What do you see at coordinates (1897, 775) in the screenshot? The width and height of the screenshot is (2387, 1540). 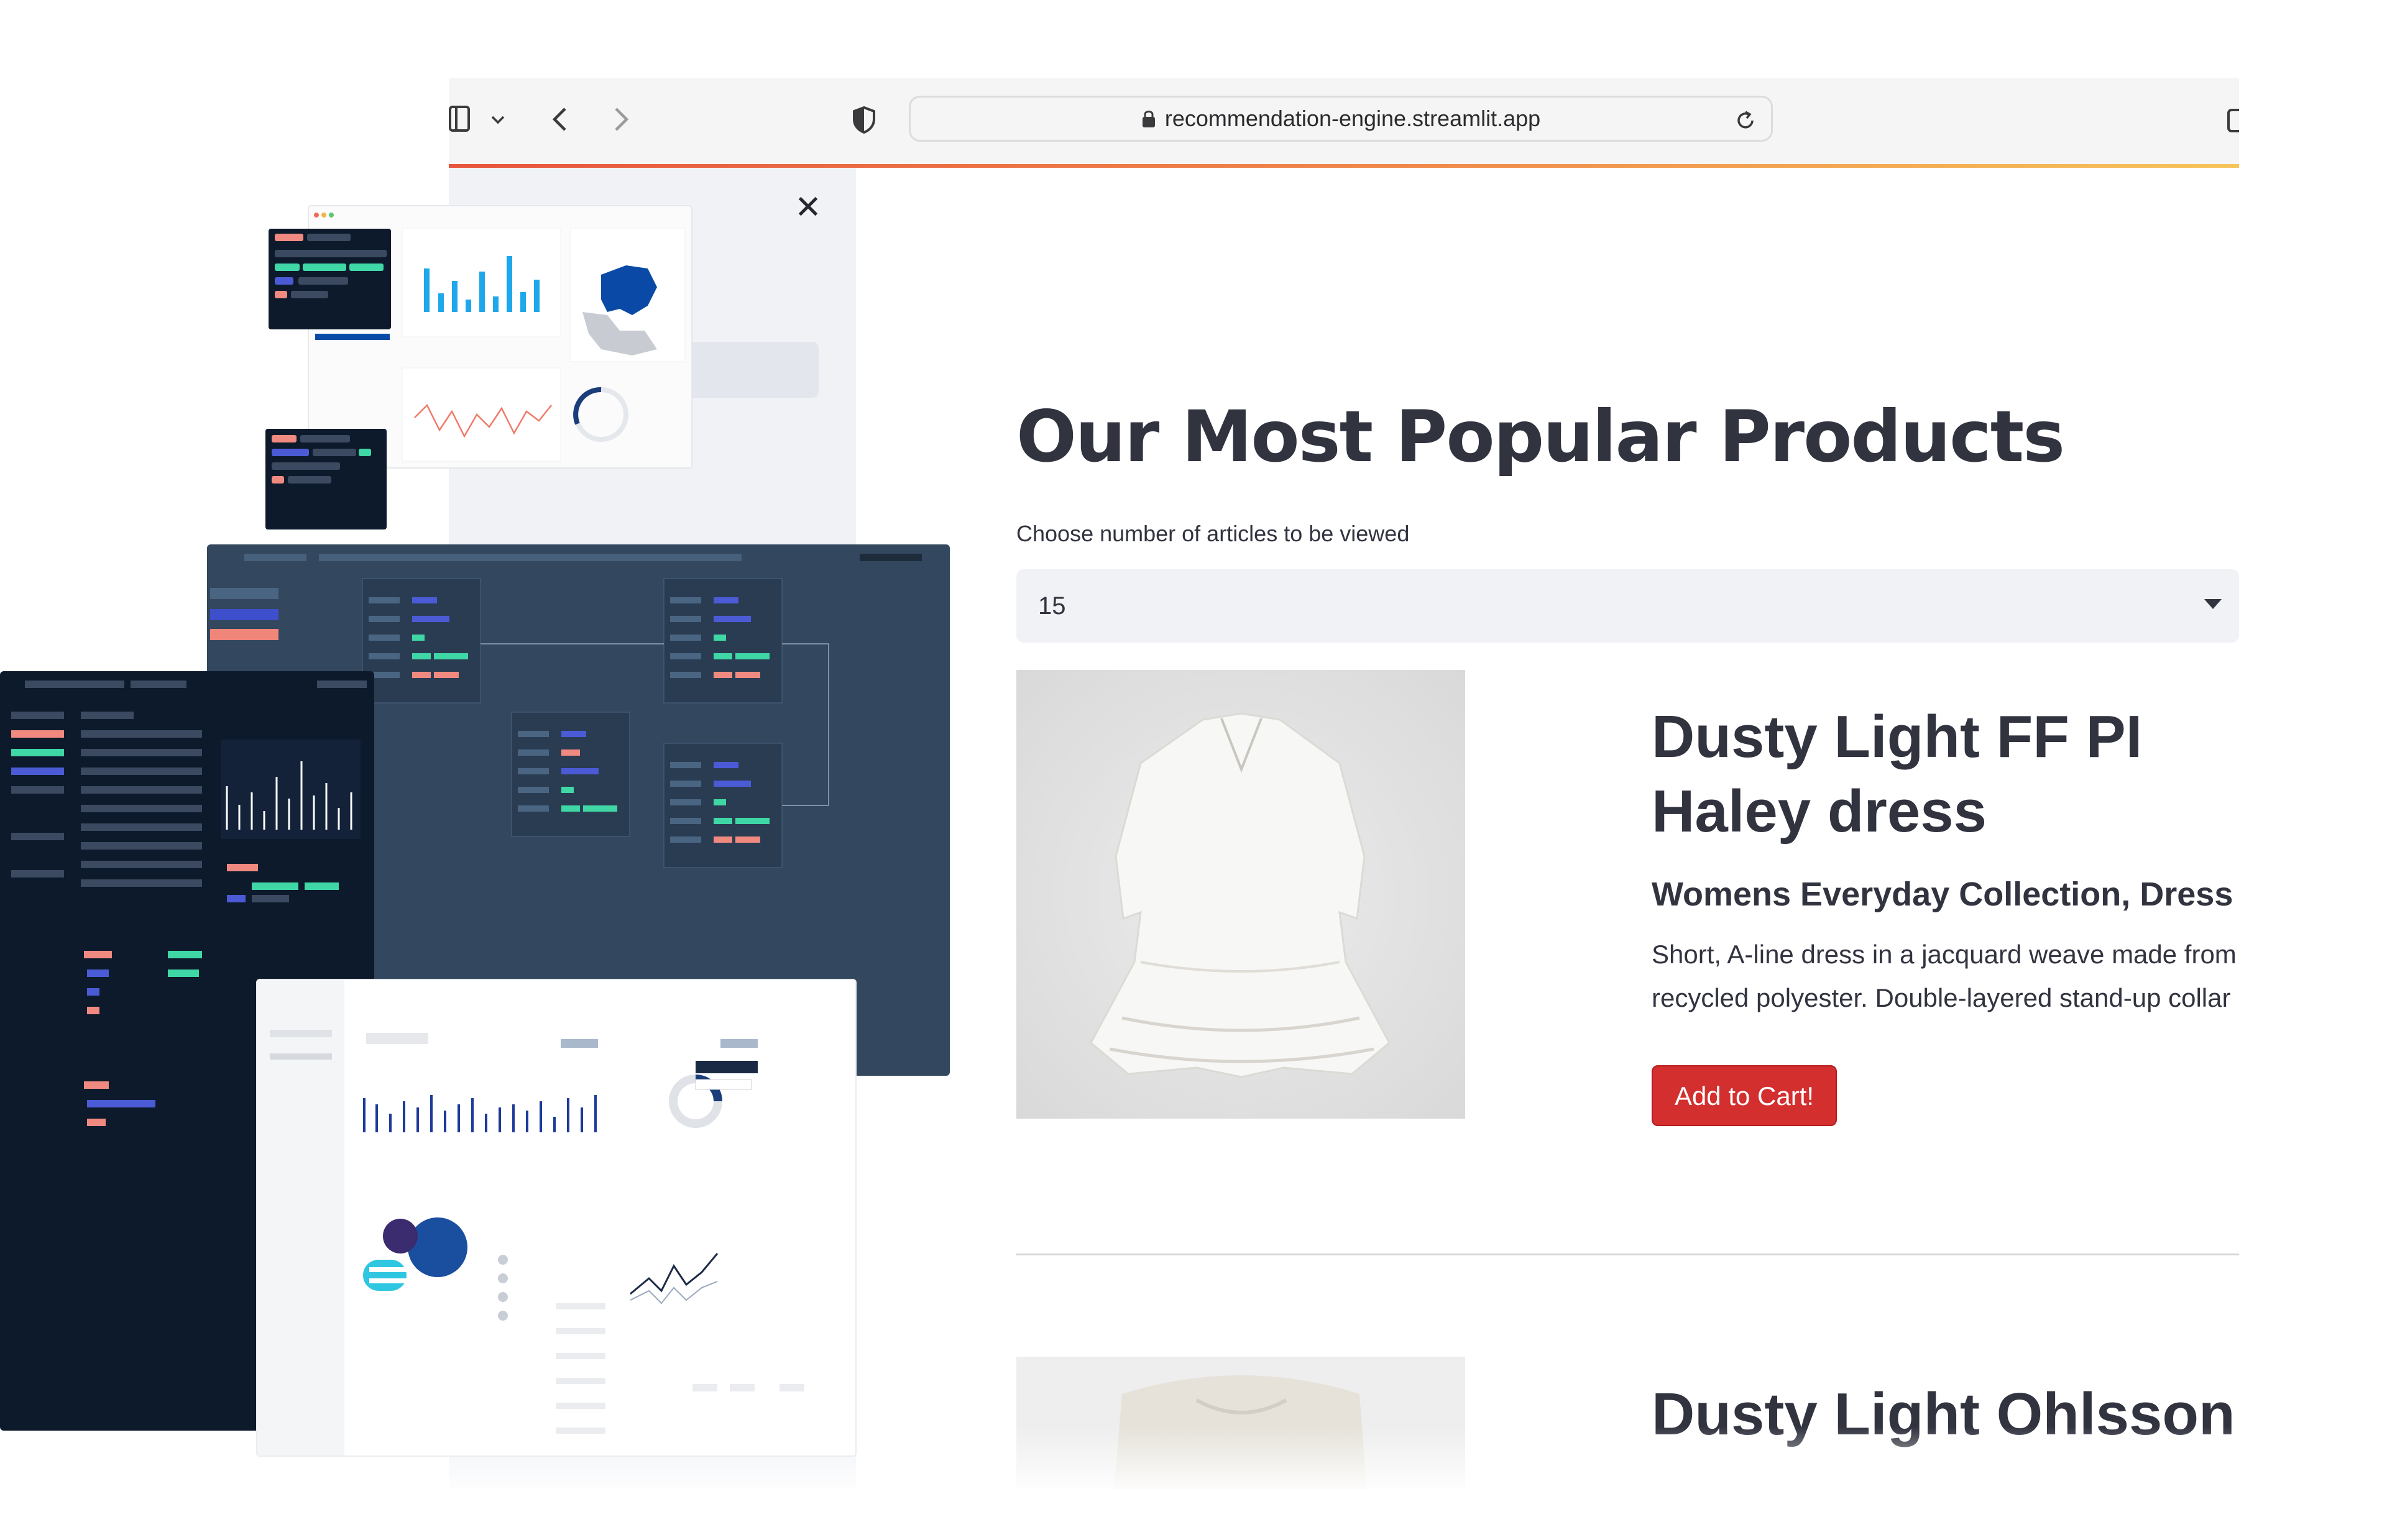 I see `product-name: Dusty Light FF PI Haley dress` at bounding box center [1897, 775].